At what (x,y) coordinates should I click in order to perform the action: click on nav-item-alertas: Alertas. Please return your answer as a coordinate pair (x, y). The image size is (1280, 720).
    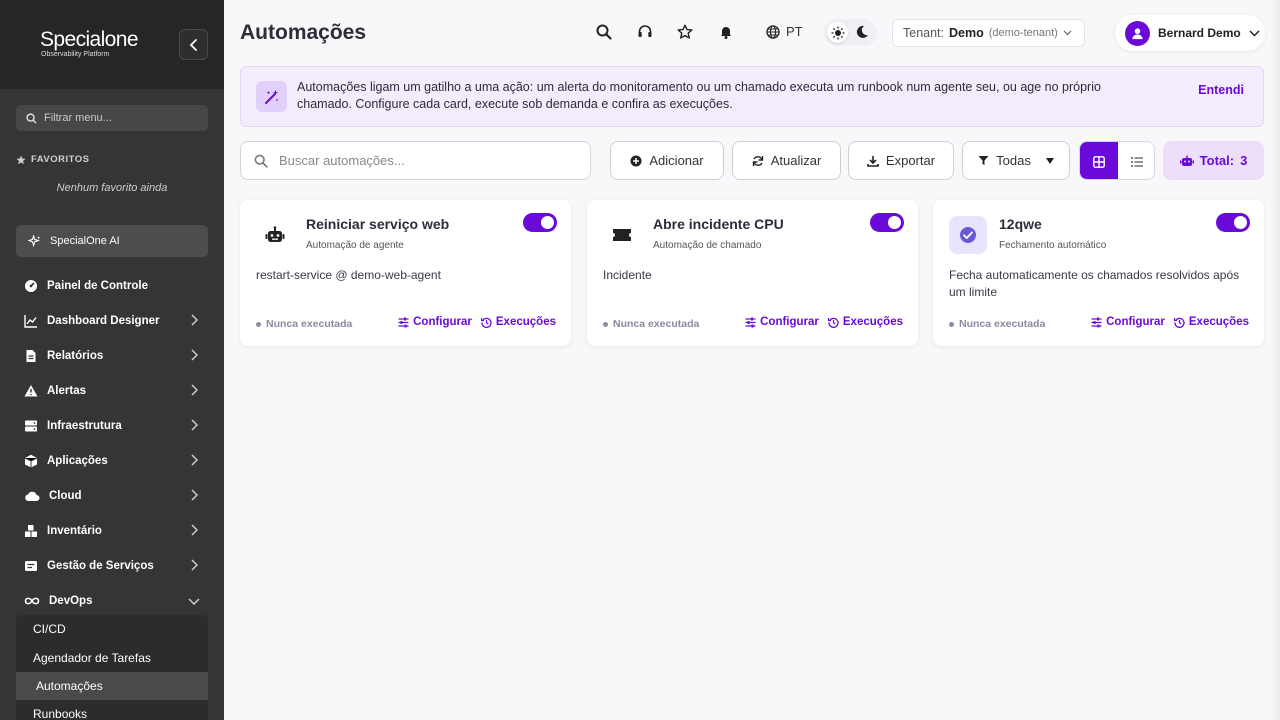
    Looking at the image, I should click on (112, 390).